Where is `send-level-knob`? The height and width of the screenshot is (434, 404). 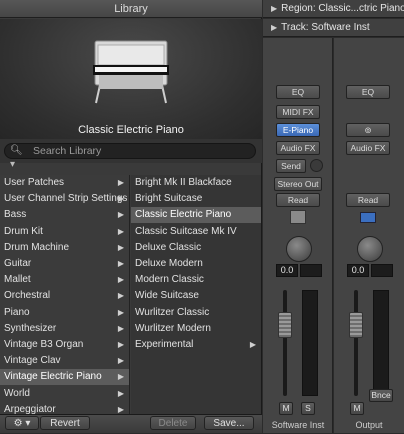
send-level-knob is located at coordinates (316, 165).